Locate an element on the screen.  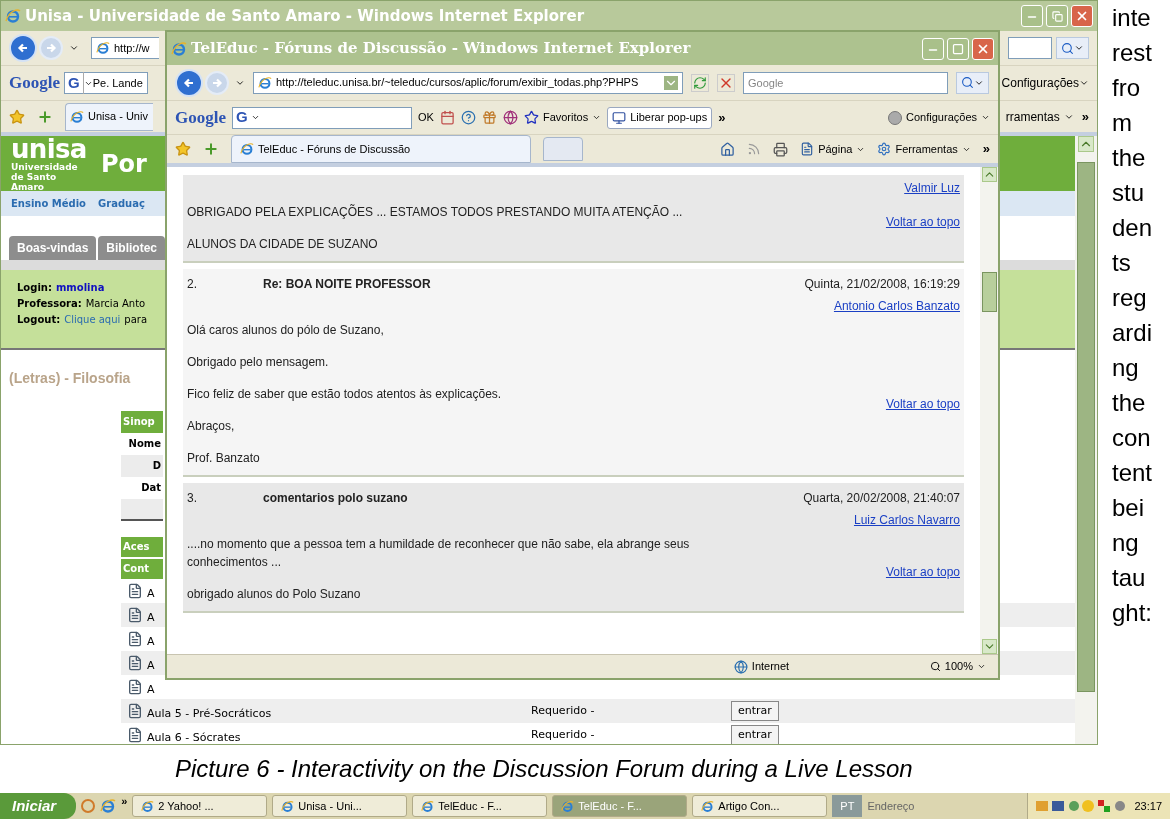
window-title: Unisa - Universidade de Santo Amaro - Windows Internet Explorer is located at coordinates (305, 16).